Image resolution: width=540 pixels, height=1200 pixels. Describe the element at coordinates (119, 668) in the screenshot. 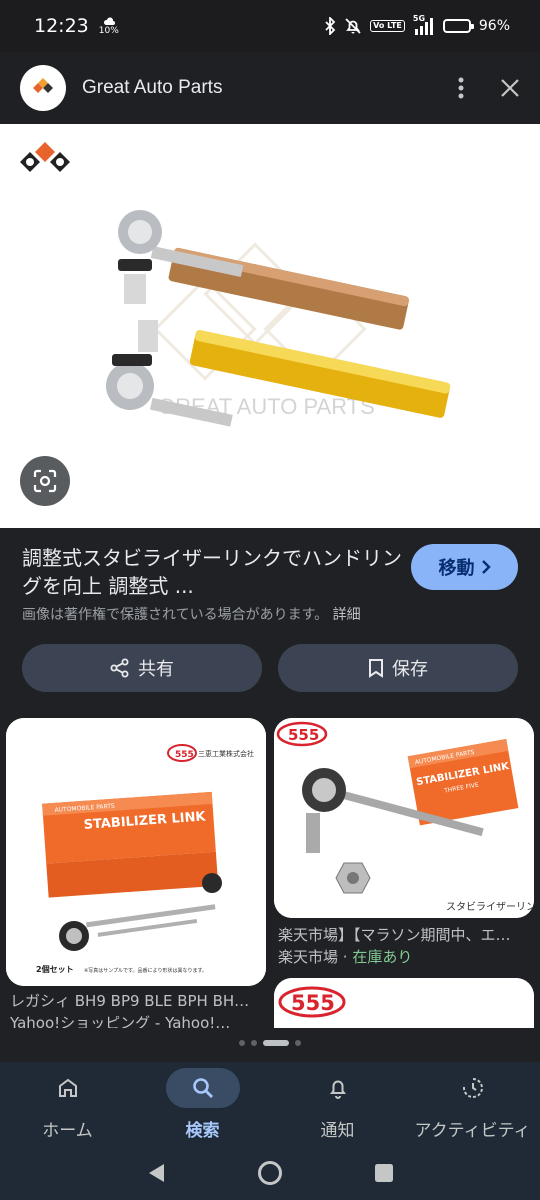

I see `share-icon` at that location.